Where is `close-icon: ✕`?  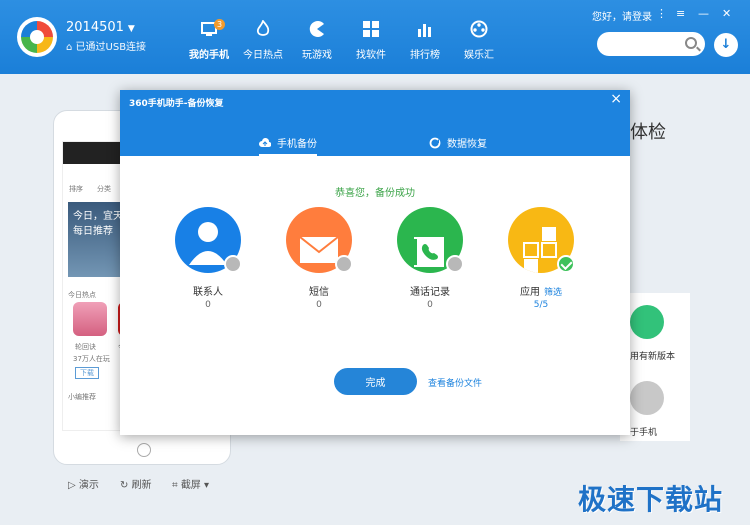
close-icon: ✕ is located at coordinates (726, 13).